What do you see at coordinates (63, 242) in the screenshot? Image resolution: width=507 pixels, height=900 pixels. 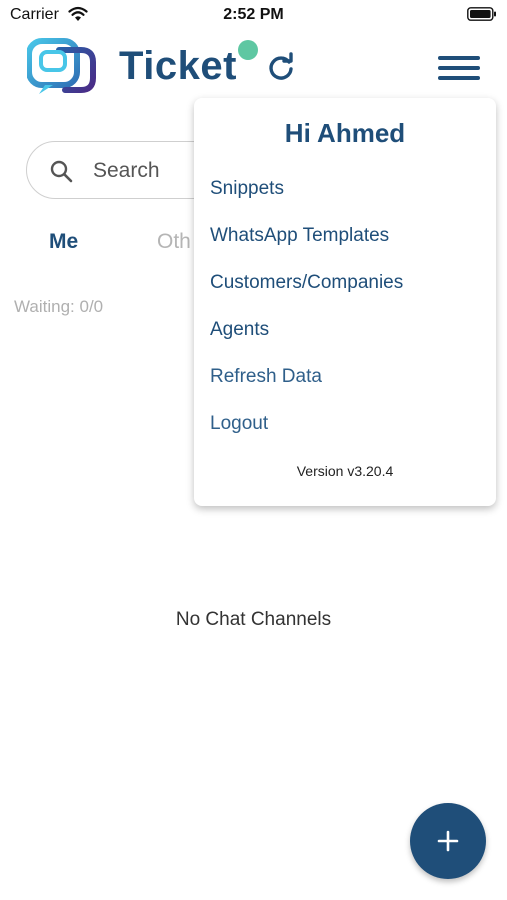 I see `tab-me: Me` at bounding box center [63, 242].